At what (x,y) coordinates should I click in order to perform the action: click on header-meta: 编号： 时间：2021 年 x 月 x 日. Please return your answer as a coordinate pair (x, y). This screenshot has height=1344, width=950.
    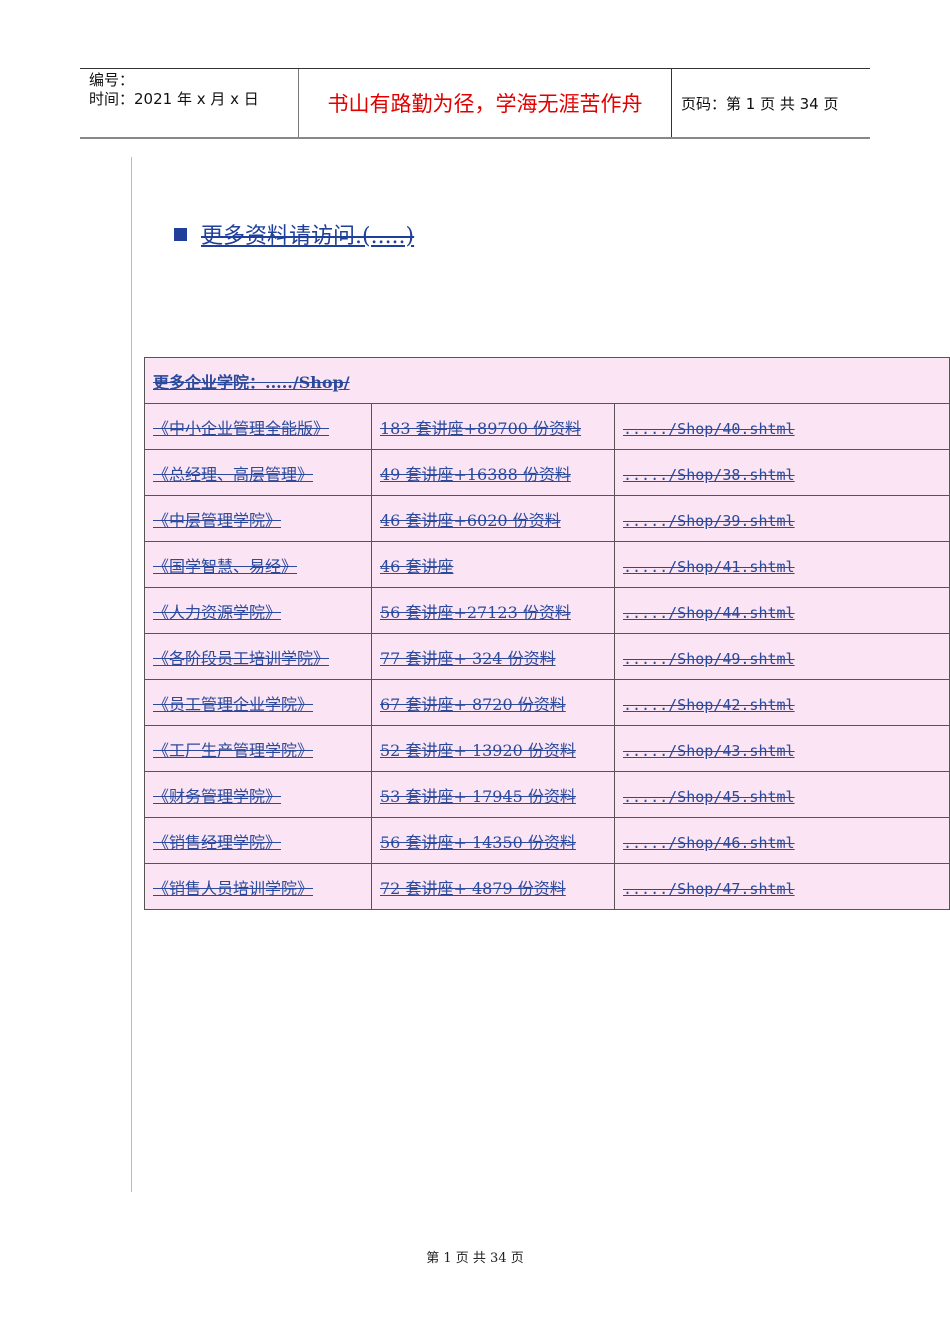
    Looking at the image, I should click on (189, 103).